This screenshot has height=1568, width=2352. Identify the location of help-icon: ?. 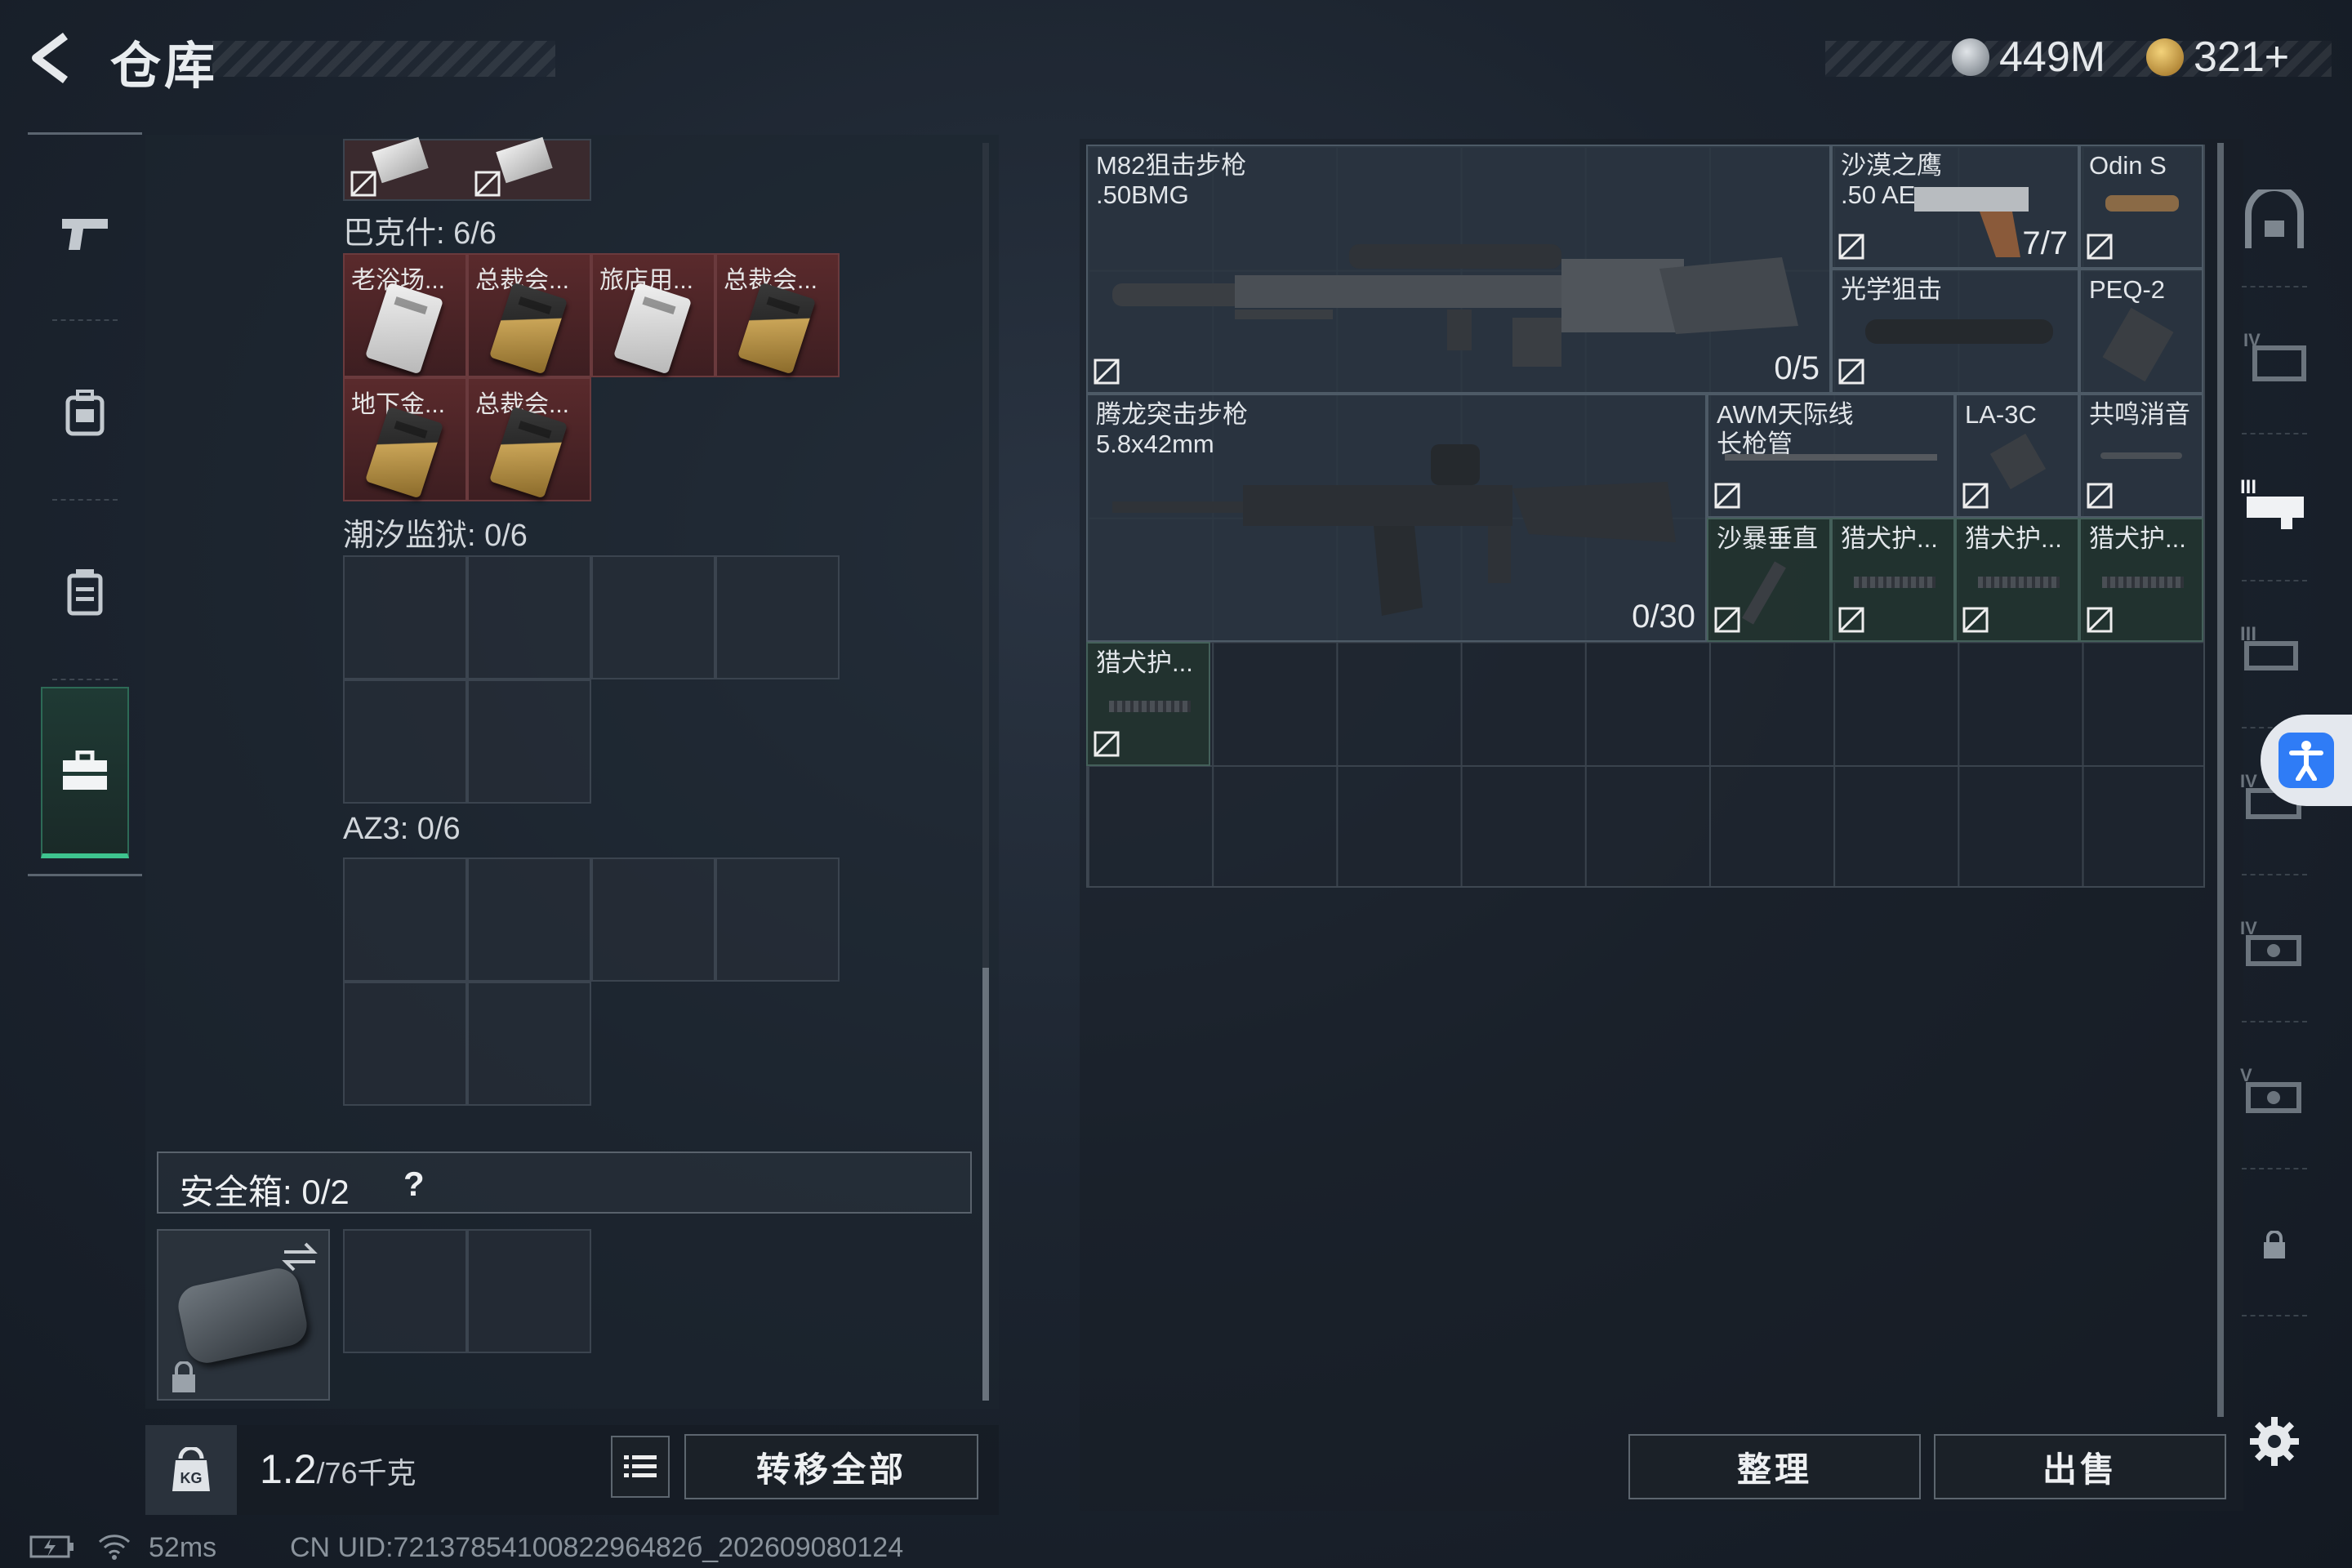
(414, 1184).